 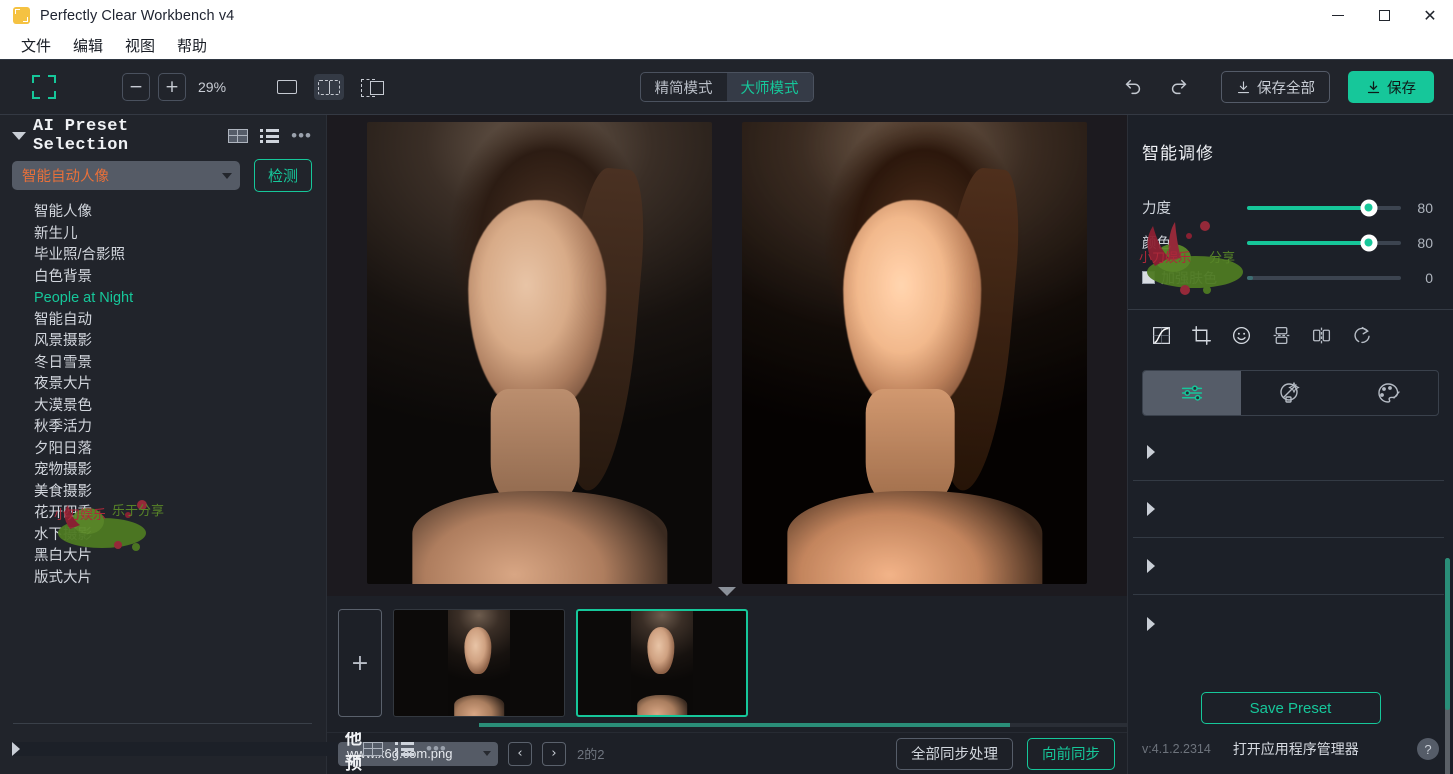 I want to click on detect-button: 检测, so click(x=283, y=175).